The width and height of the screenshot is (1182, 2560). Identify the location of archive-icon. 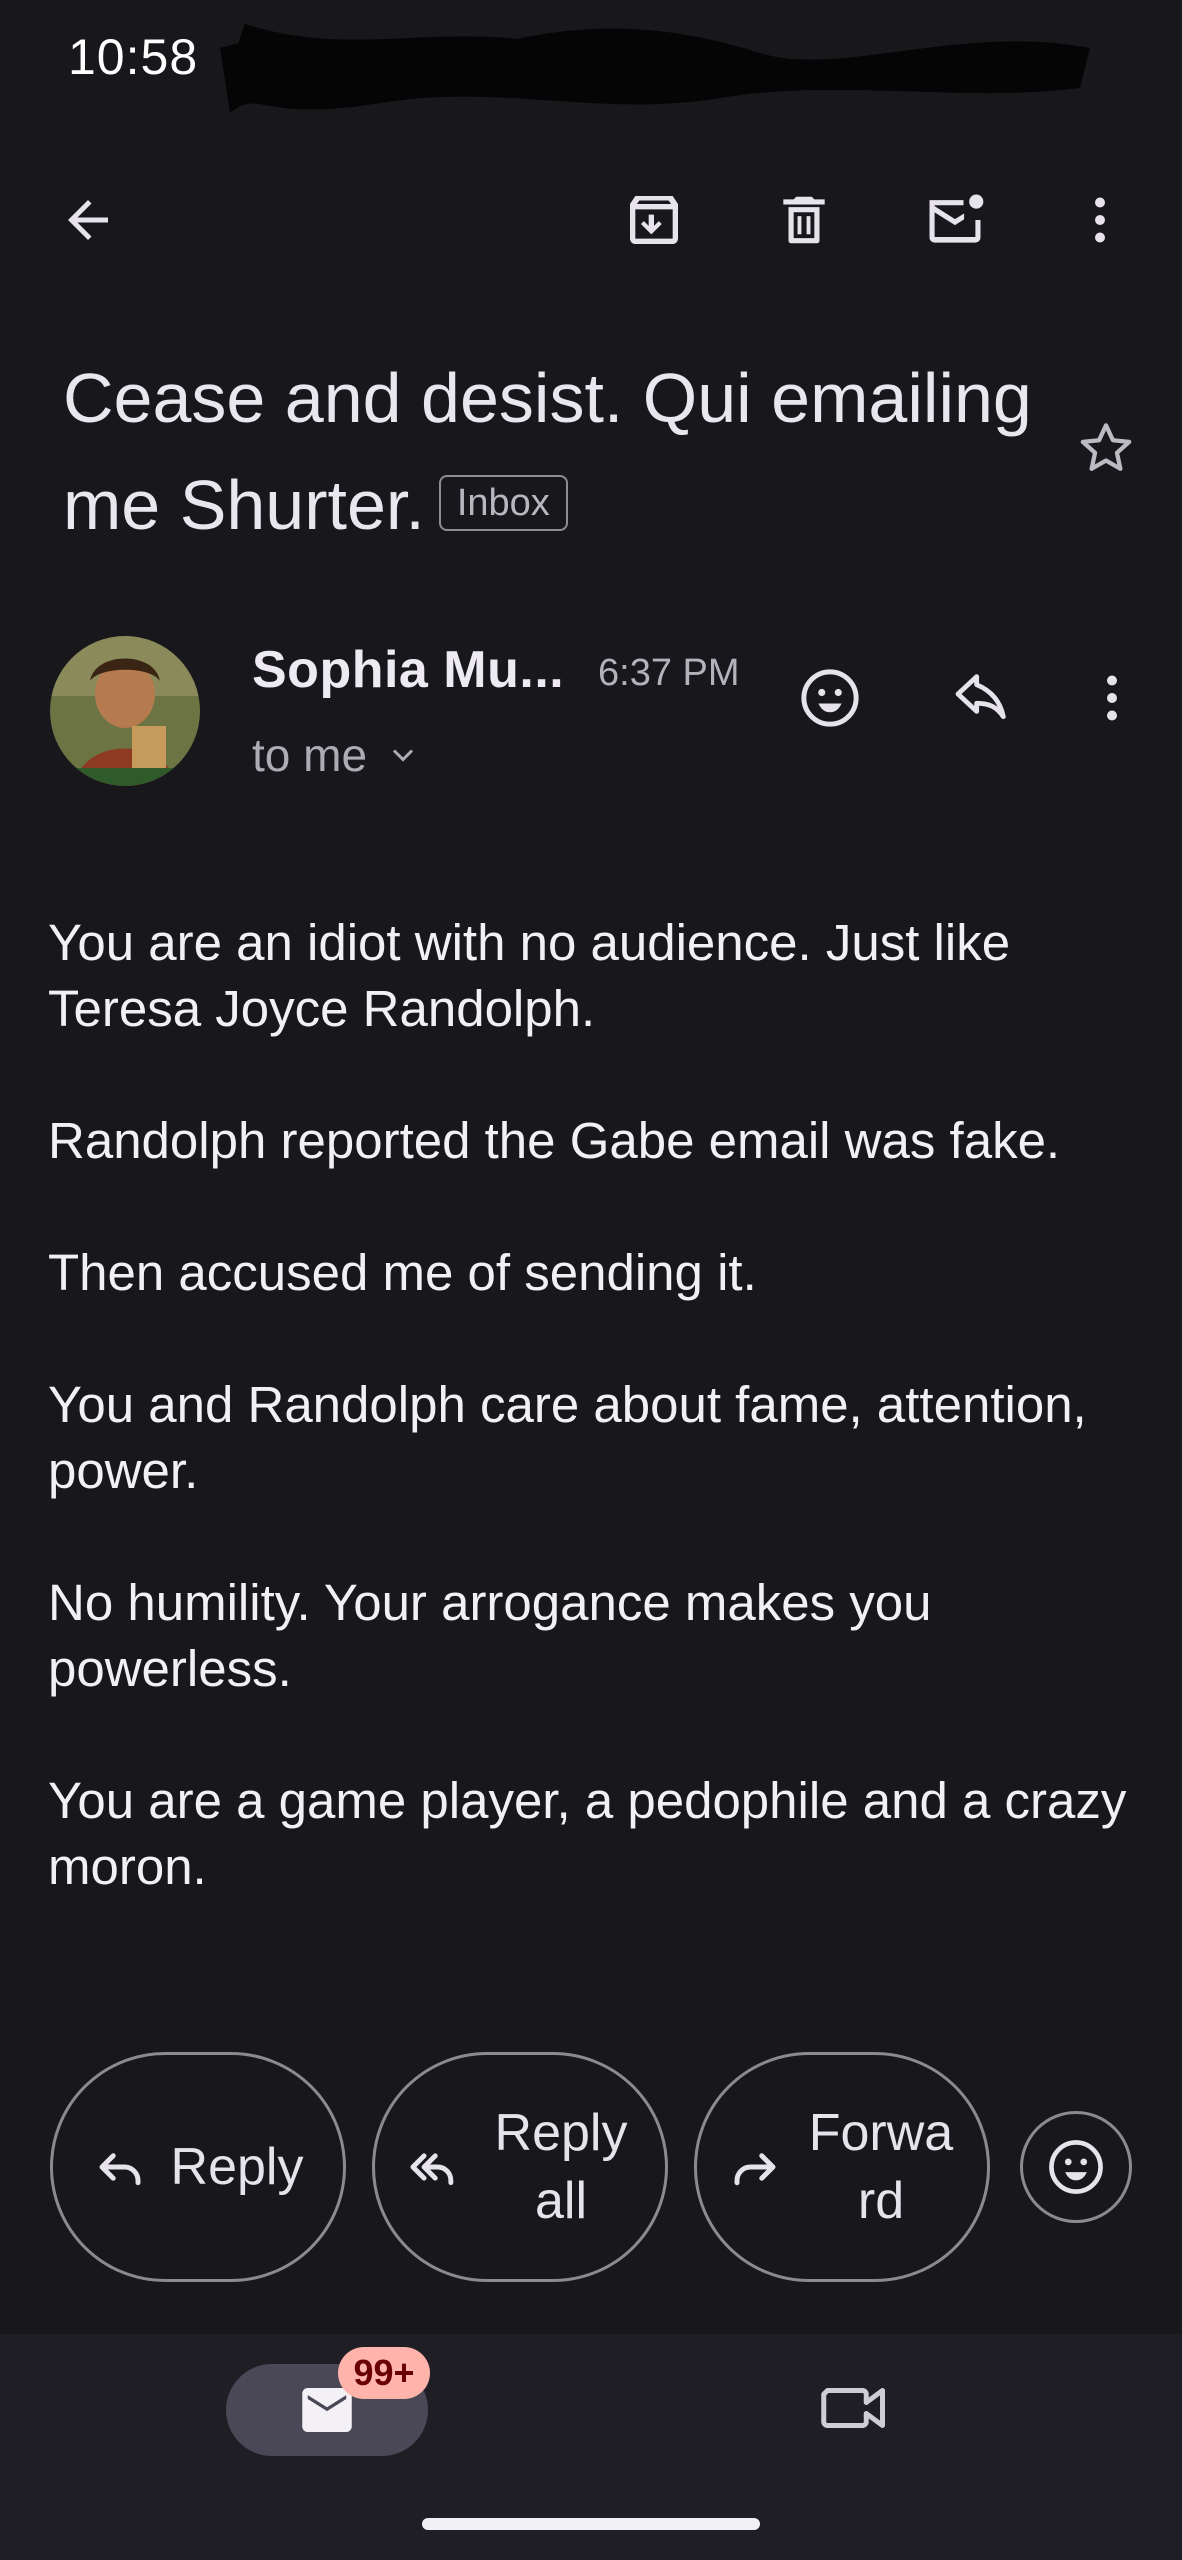
(654, 220).